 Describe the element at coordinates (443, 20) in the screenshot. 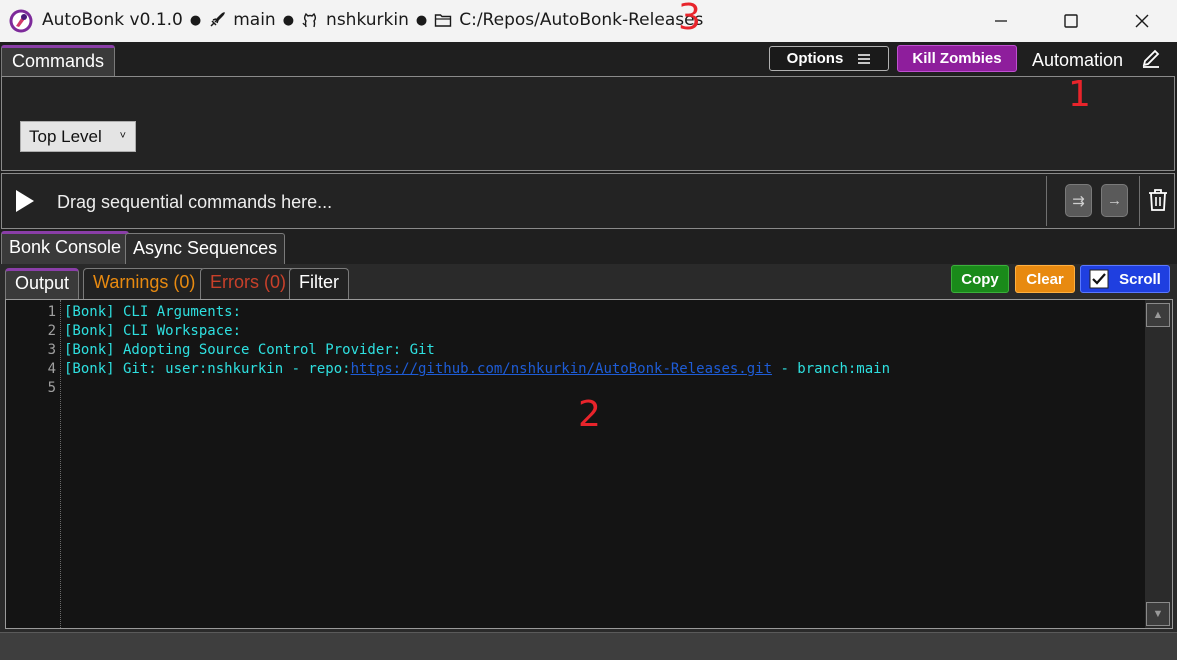

I see `folder-icon` at that location.